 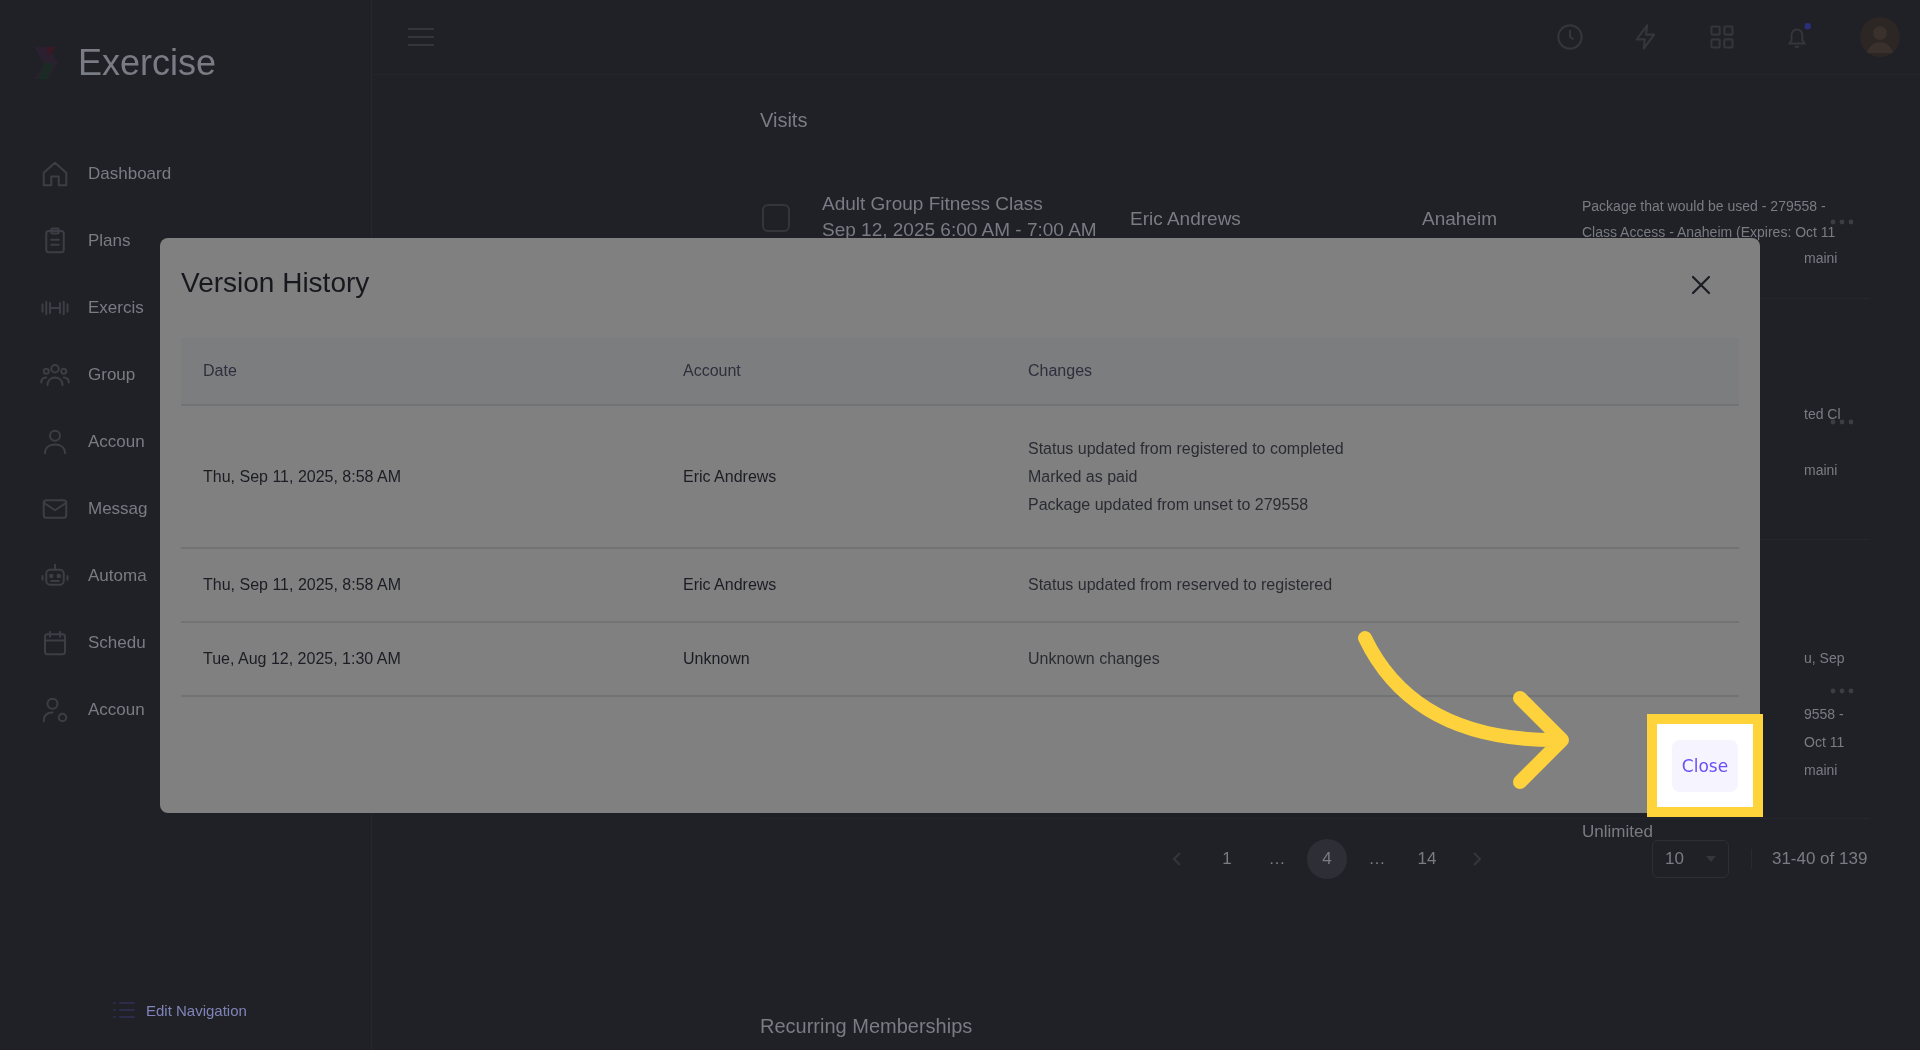 I want to click on column-header: Changes, so click(x=1060, y=371).